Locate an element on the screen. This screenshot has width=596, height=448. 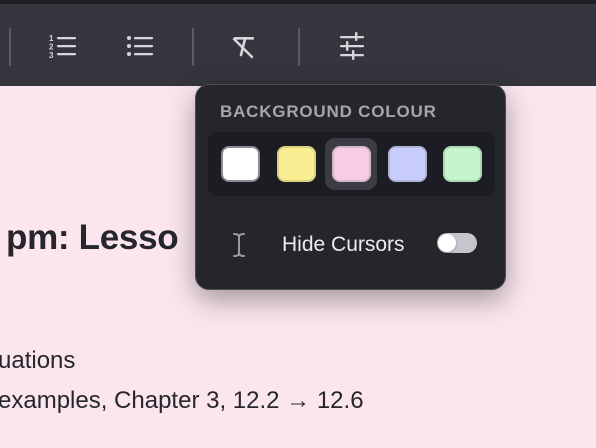
document-line: uations is located at coordinates (38, 360).